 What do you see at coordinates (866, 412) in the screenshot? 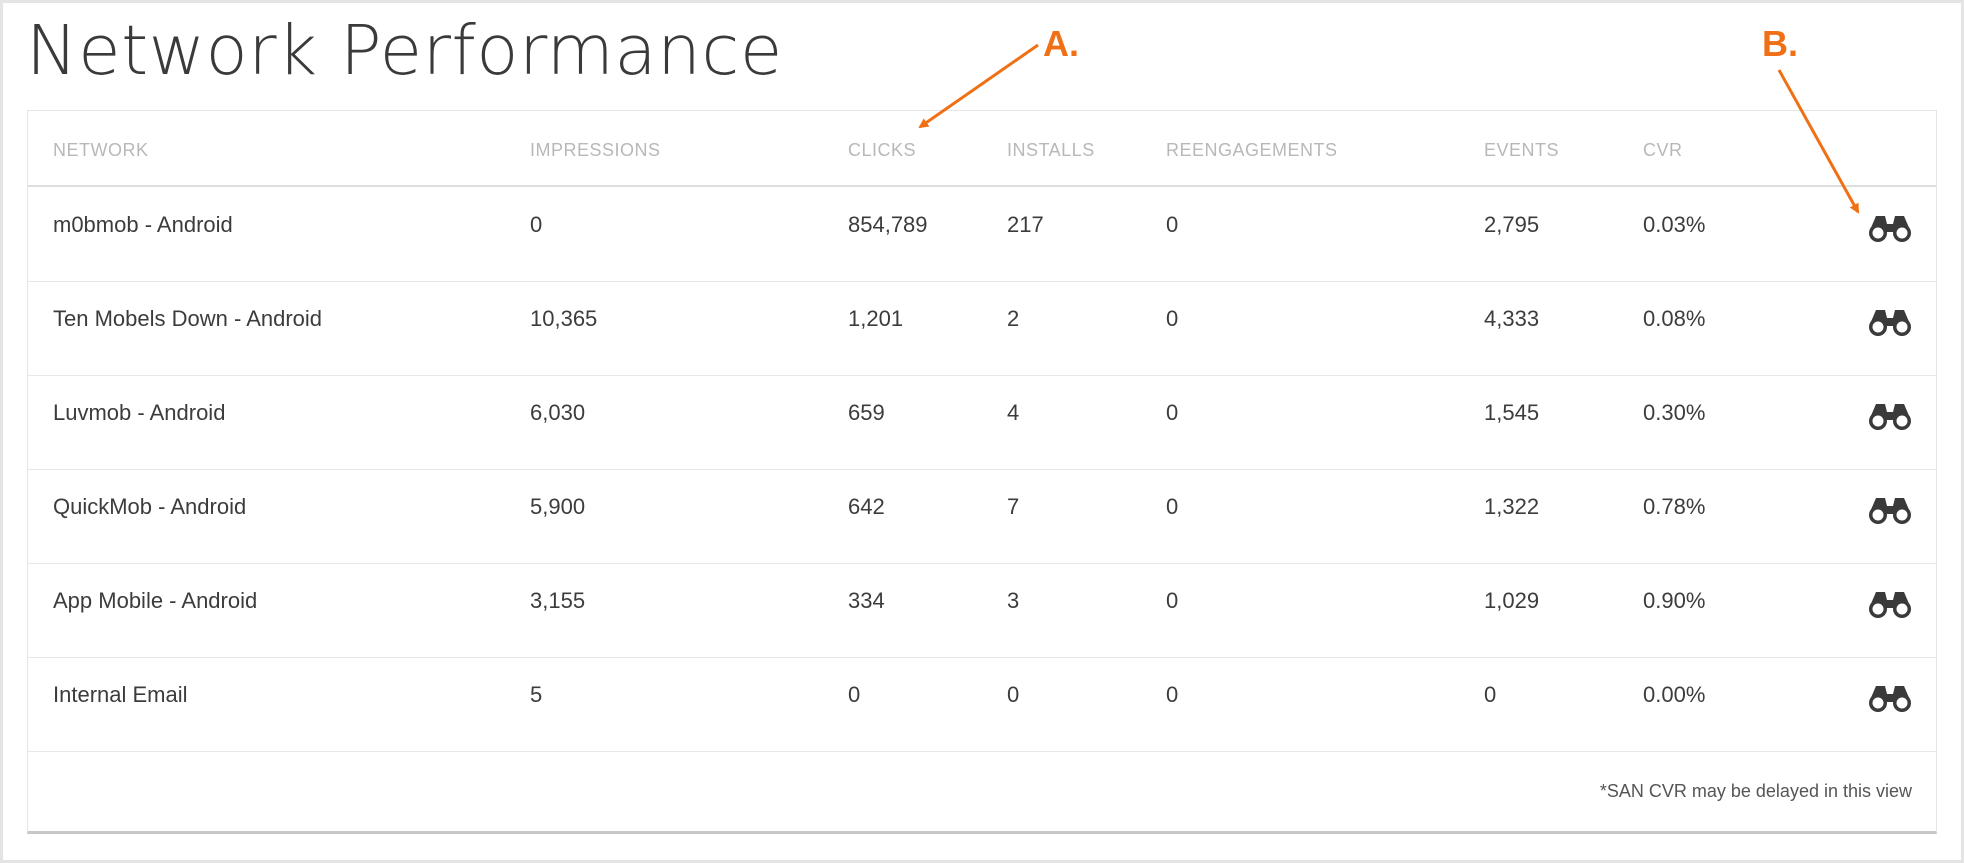
I see `cell-clicks: 659` at bounding box center [866, 412].